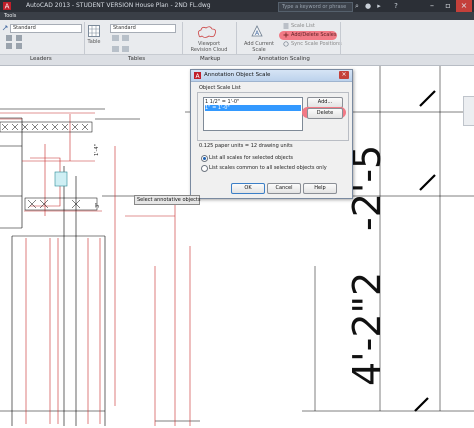 This screenshot has width=474, height=428. What do you see at coordinates (271, 76) in the screenshot?
I see `dialog-title-bar: A Annotation Object Scale ×` at bounding box center [271, 76].